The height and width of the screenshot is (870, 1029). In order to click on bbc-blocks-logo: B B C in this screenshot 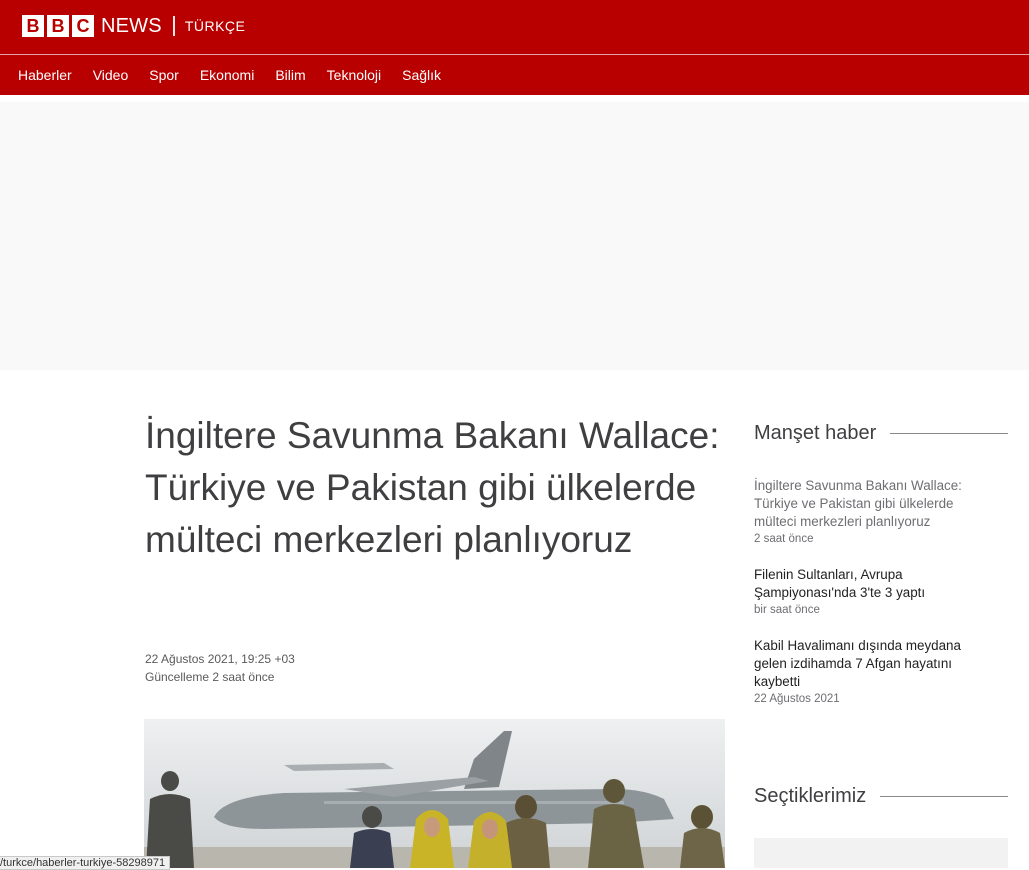, I will do `click(58, 26)`.